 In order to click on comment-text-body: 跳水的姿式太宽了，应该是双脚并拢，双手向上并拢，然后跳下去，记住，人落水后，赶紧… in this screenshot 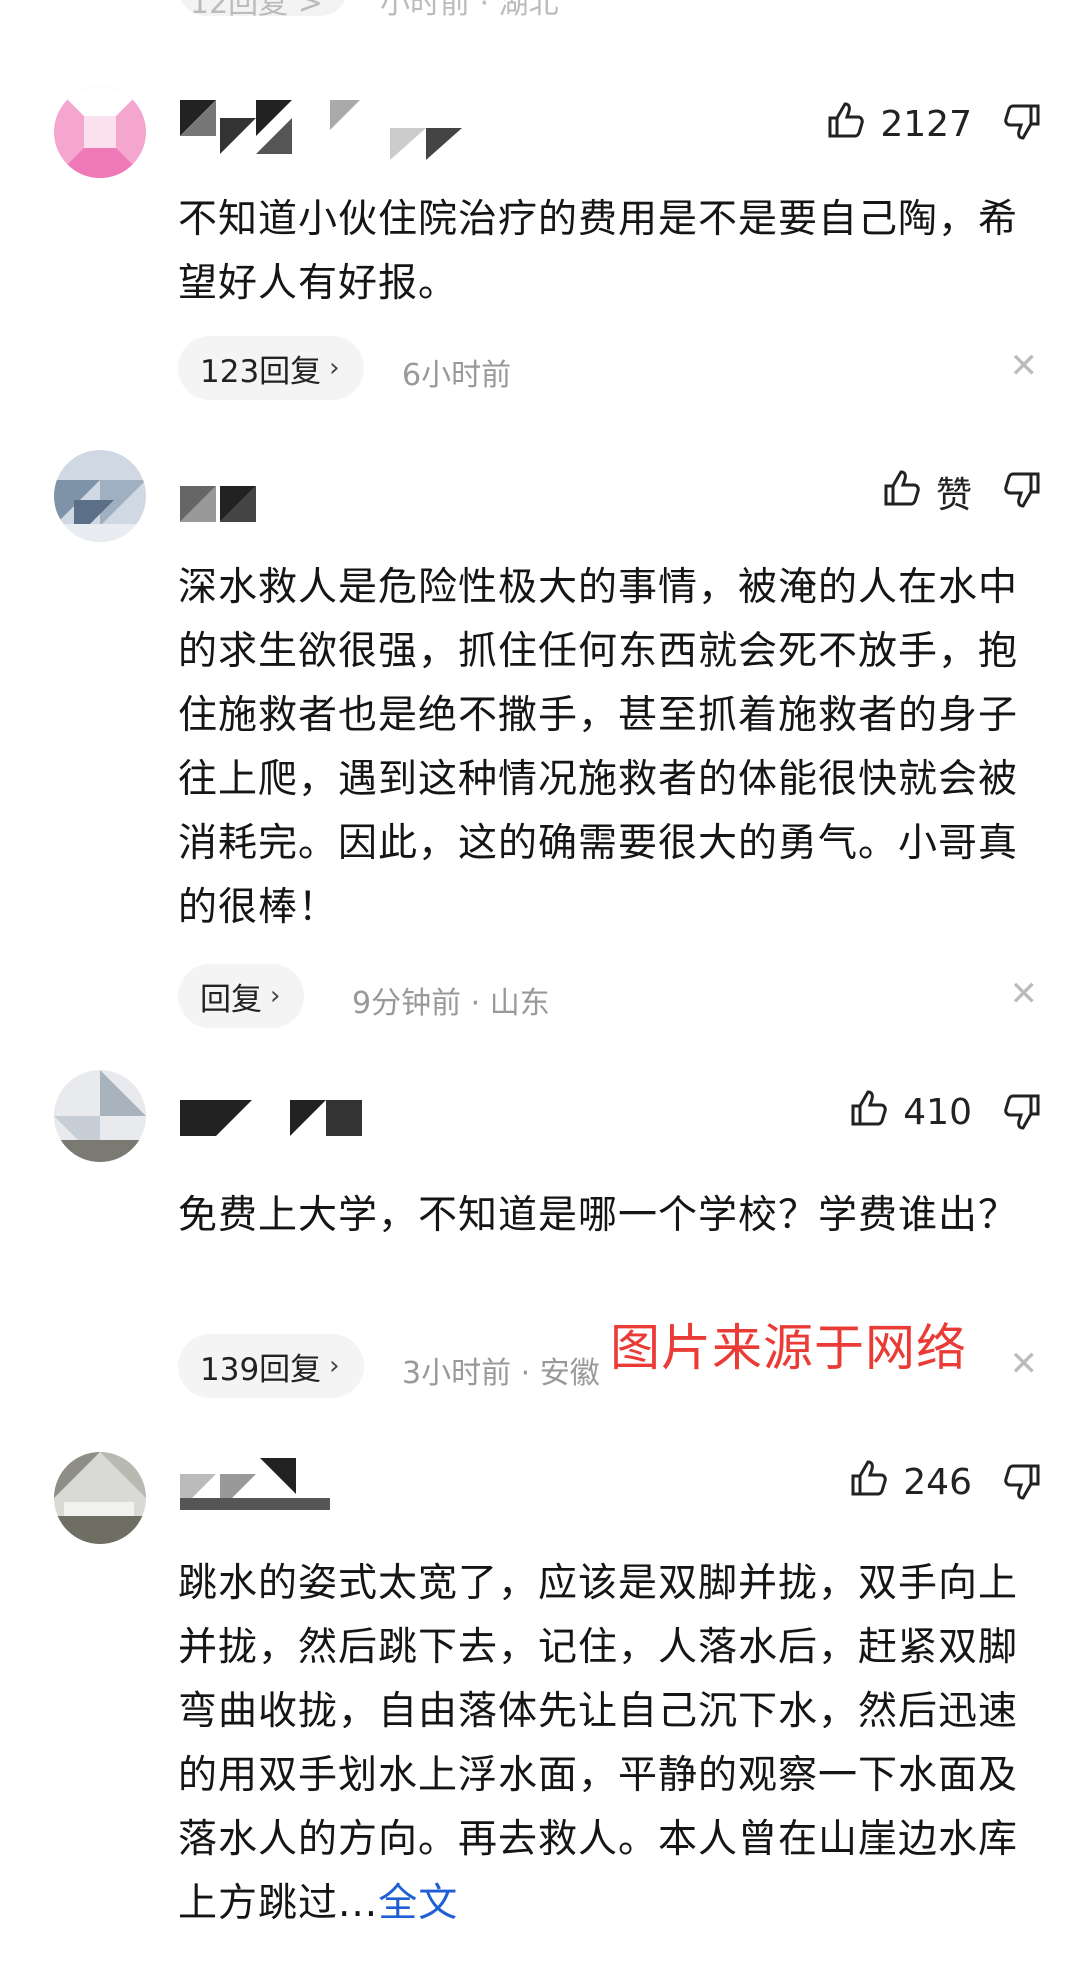, I will do `click(598, 1743)`.